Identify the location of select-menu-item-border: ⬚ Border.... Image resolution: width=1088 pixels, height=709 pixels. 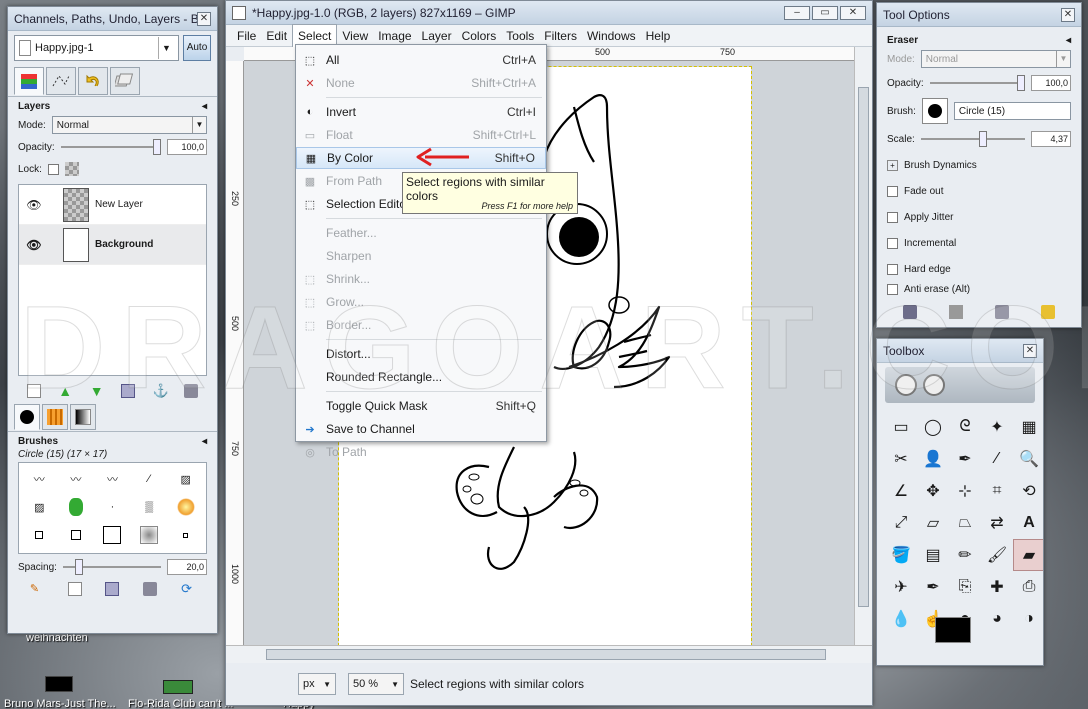
(421, 325).